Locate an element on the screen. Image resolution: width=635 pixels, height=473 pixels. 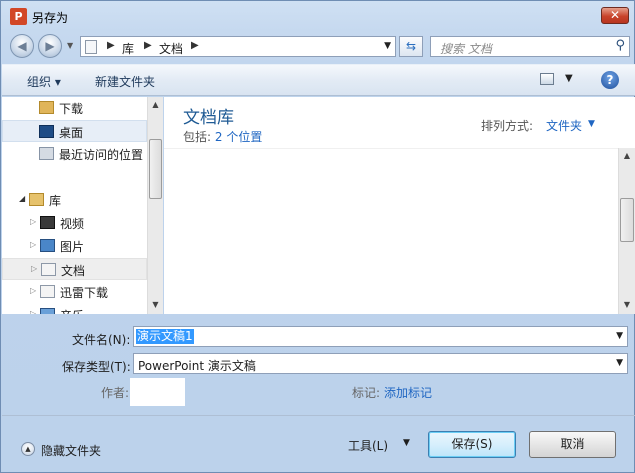
close-icon: ✕ is located at coordinates (615, 15).